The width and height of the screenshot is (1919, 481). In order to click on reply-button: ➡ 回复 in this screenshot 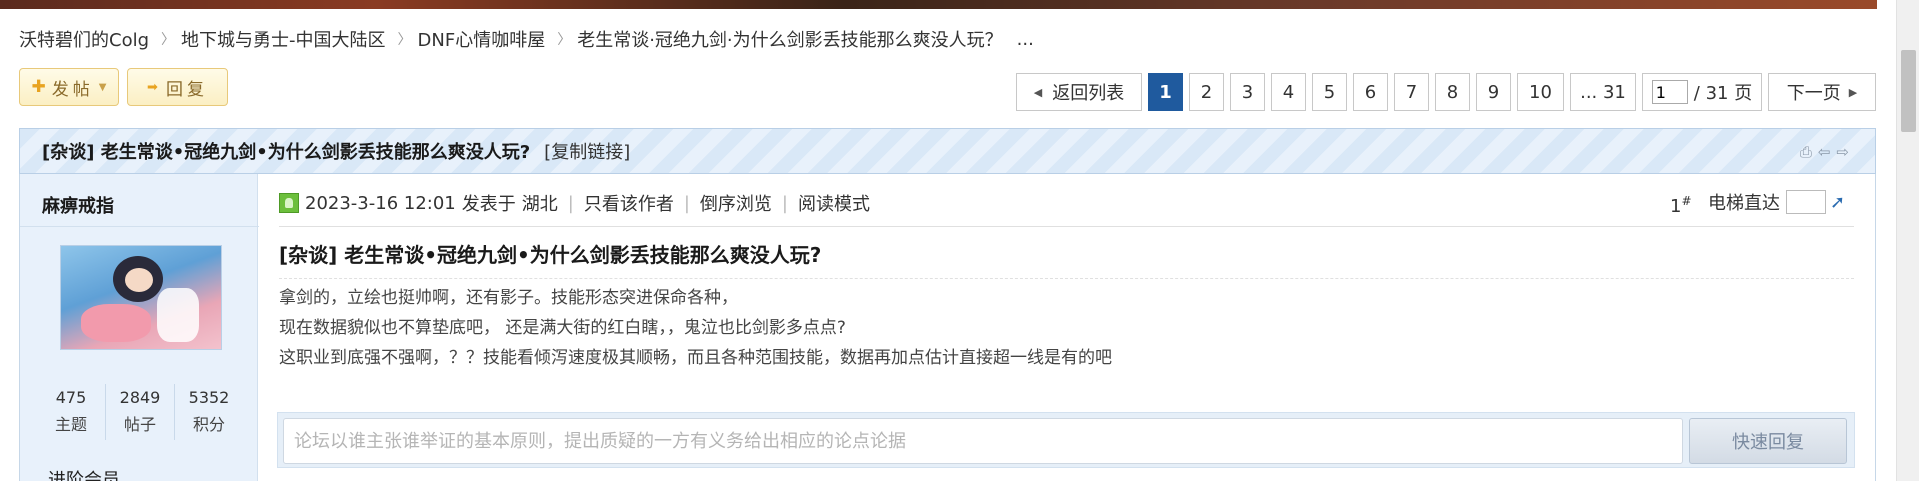, I will do `click(177, 87)`.